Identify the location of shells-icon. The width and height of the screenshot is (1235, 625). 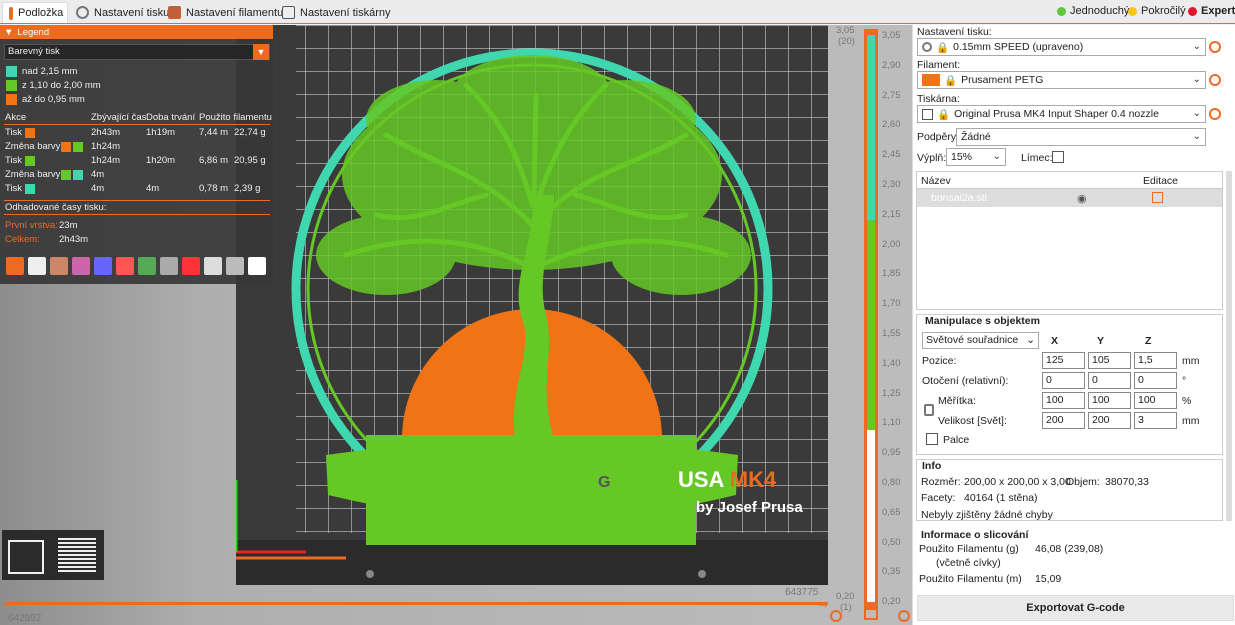
(235, 266).